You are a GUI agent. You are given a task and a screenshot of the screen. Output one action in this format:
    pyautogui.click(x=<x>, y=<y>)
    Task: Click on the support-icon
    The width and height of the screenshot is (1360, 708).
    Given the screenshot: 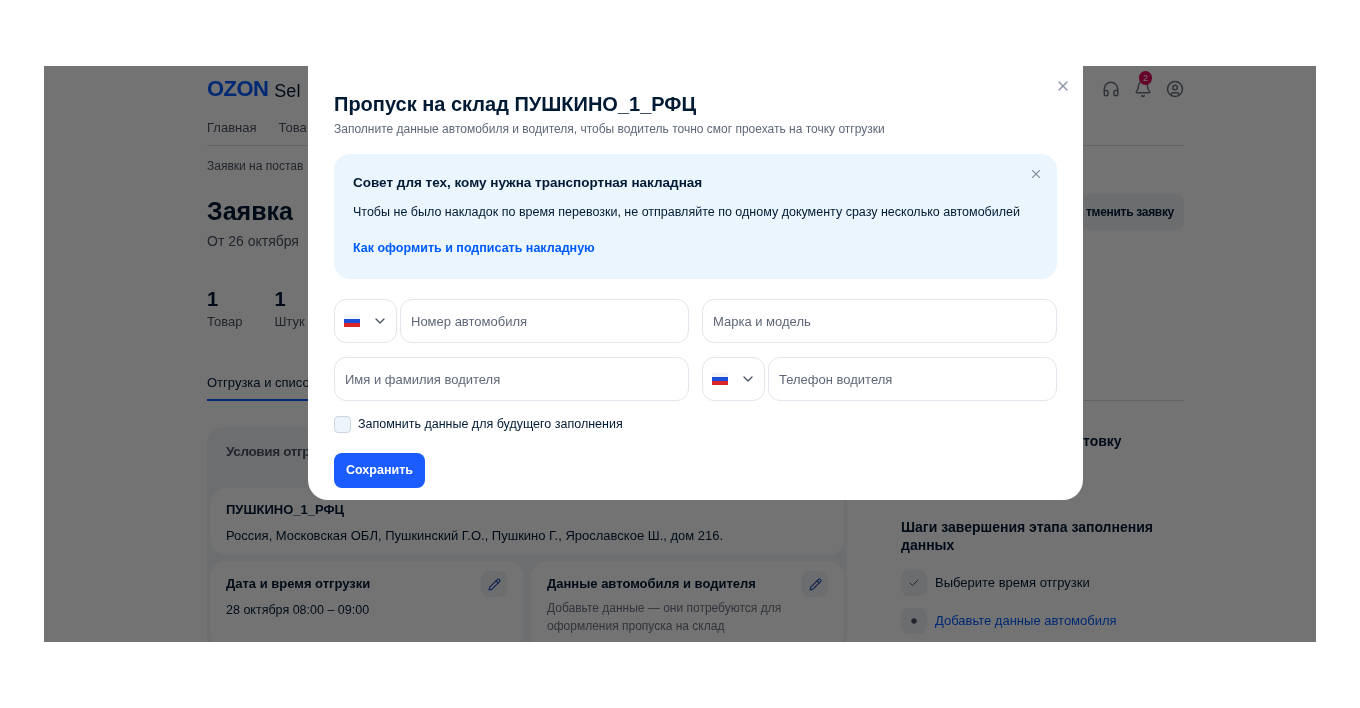 What is the action you would take?
    pyautogui.click(x=1111, y=89)
    